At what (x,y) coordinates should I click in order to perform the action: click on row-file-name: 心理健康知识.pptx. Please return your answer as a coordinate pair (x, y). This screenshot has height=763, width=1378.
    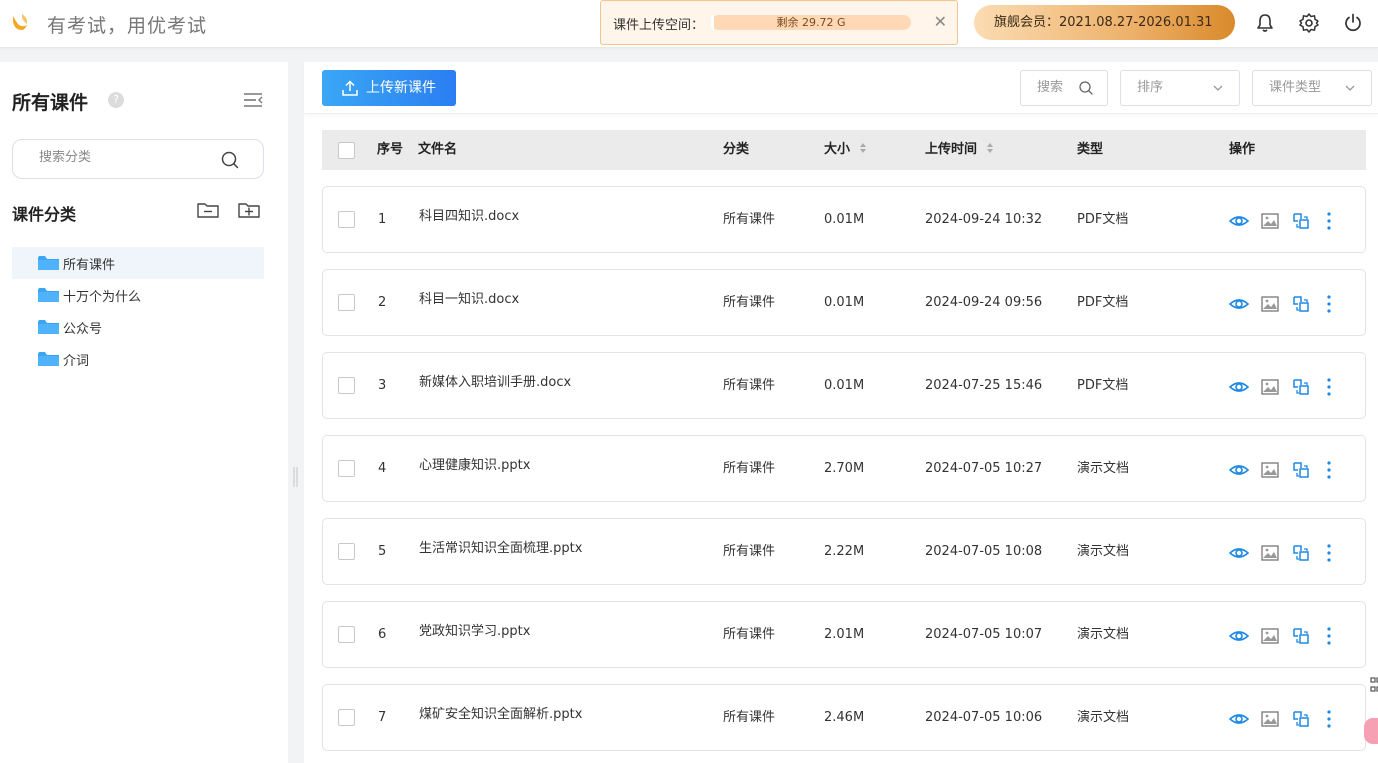
    Looking at the image, I should click on (474, 466).